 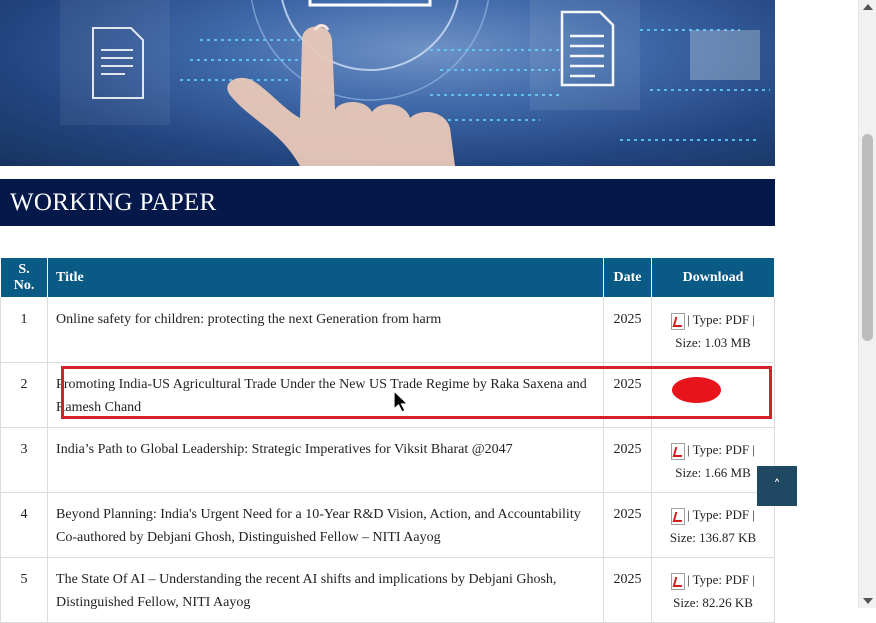 What do you see at coordinates (627, 277) in the screenshot?
I see `header-date: Date` at bounding box center [627, 277].